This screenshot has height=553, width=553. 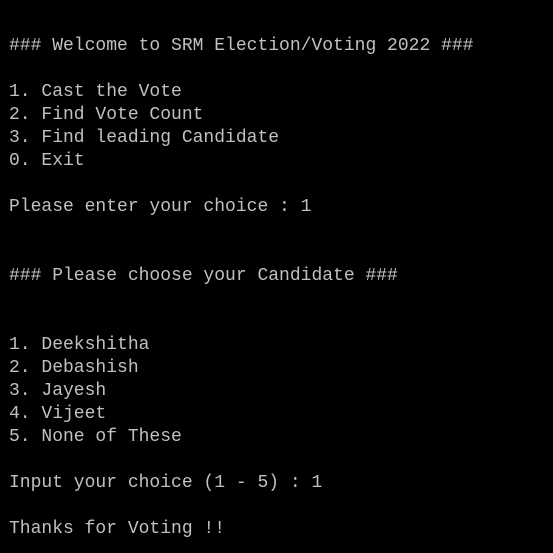 What do you see at coordinates (58, 391) in the screenshot?
I see `candidate-item-jayesh: 3. Jayesh` at bounding box center [58, 391].